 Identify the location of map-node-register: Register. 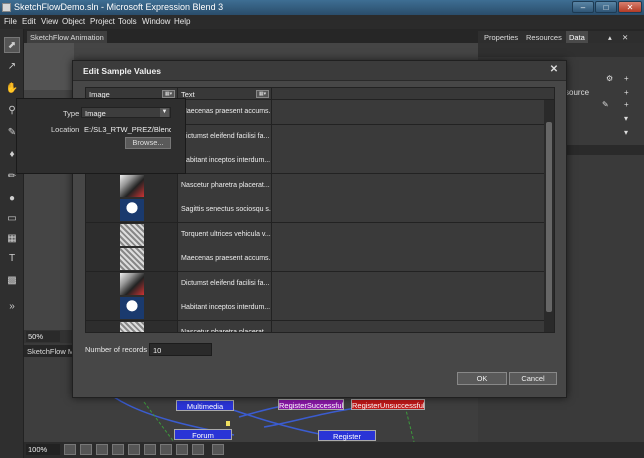
(347, 435).